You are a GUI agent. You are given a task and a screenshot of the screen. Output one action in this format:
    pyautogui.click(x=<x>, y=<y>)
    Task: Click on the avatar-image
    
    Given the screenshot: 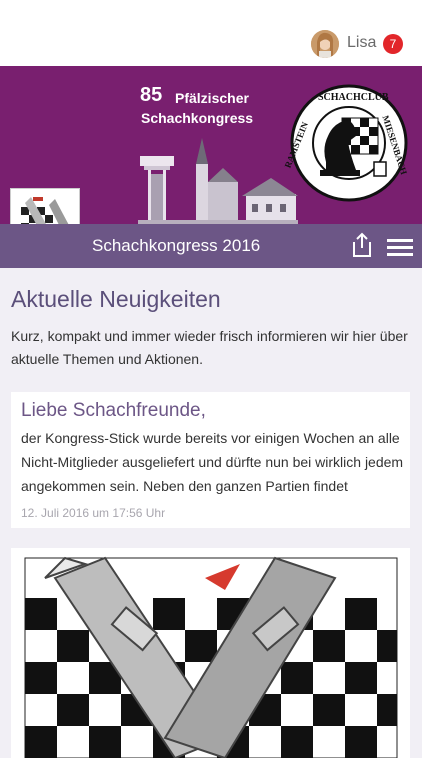 What is the action you would take?
    pyautogui.click(x=325, y=44)
    